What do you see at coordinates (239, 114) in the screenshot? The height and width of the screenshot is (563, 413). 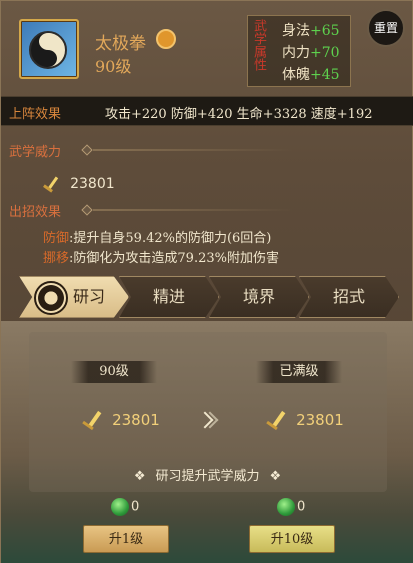 I see `deploy-effect-value: 攻击+220 防御+420 生命+3328 速度+192` at bounding box center [239, 114].